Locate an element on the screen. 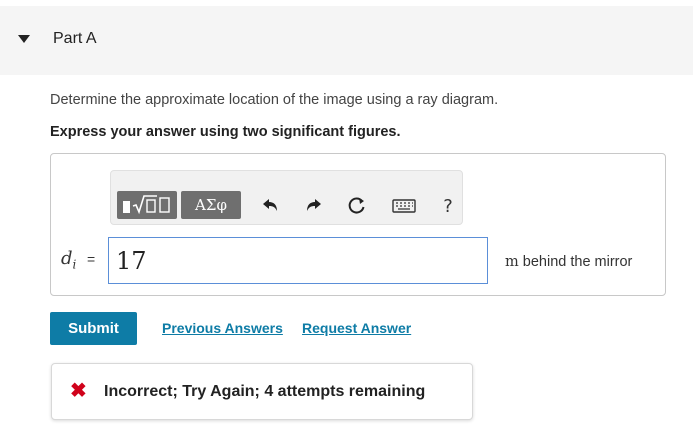 Image resolution: width=693 pixels, height=443 pixels. equals-sign: = is located at coordinates (91, 259).